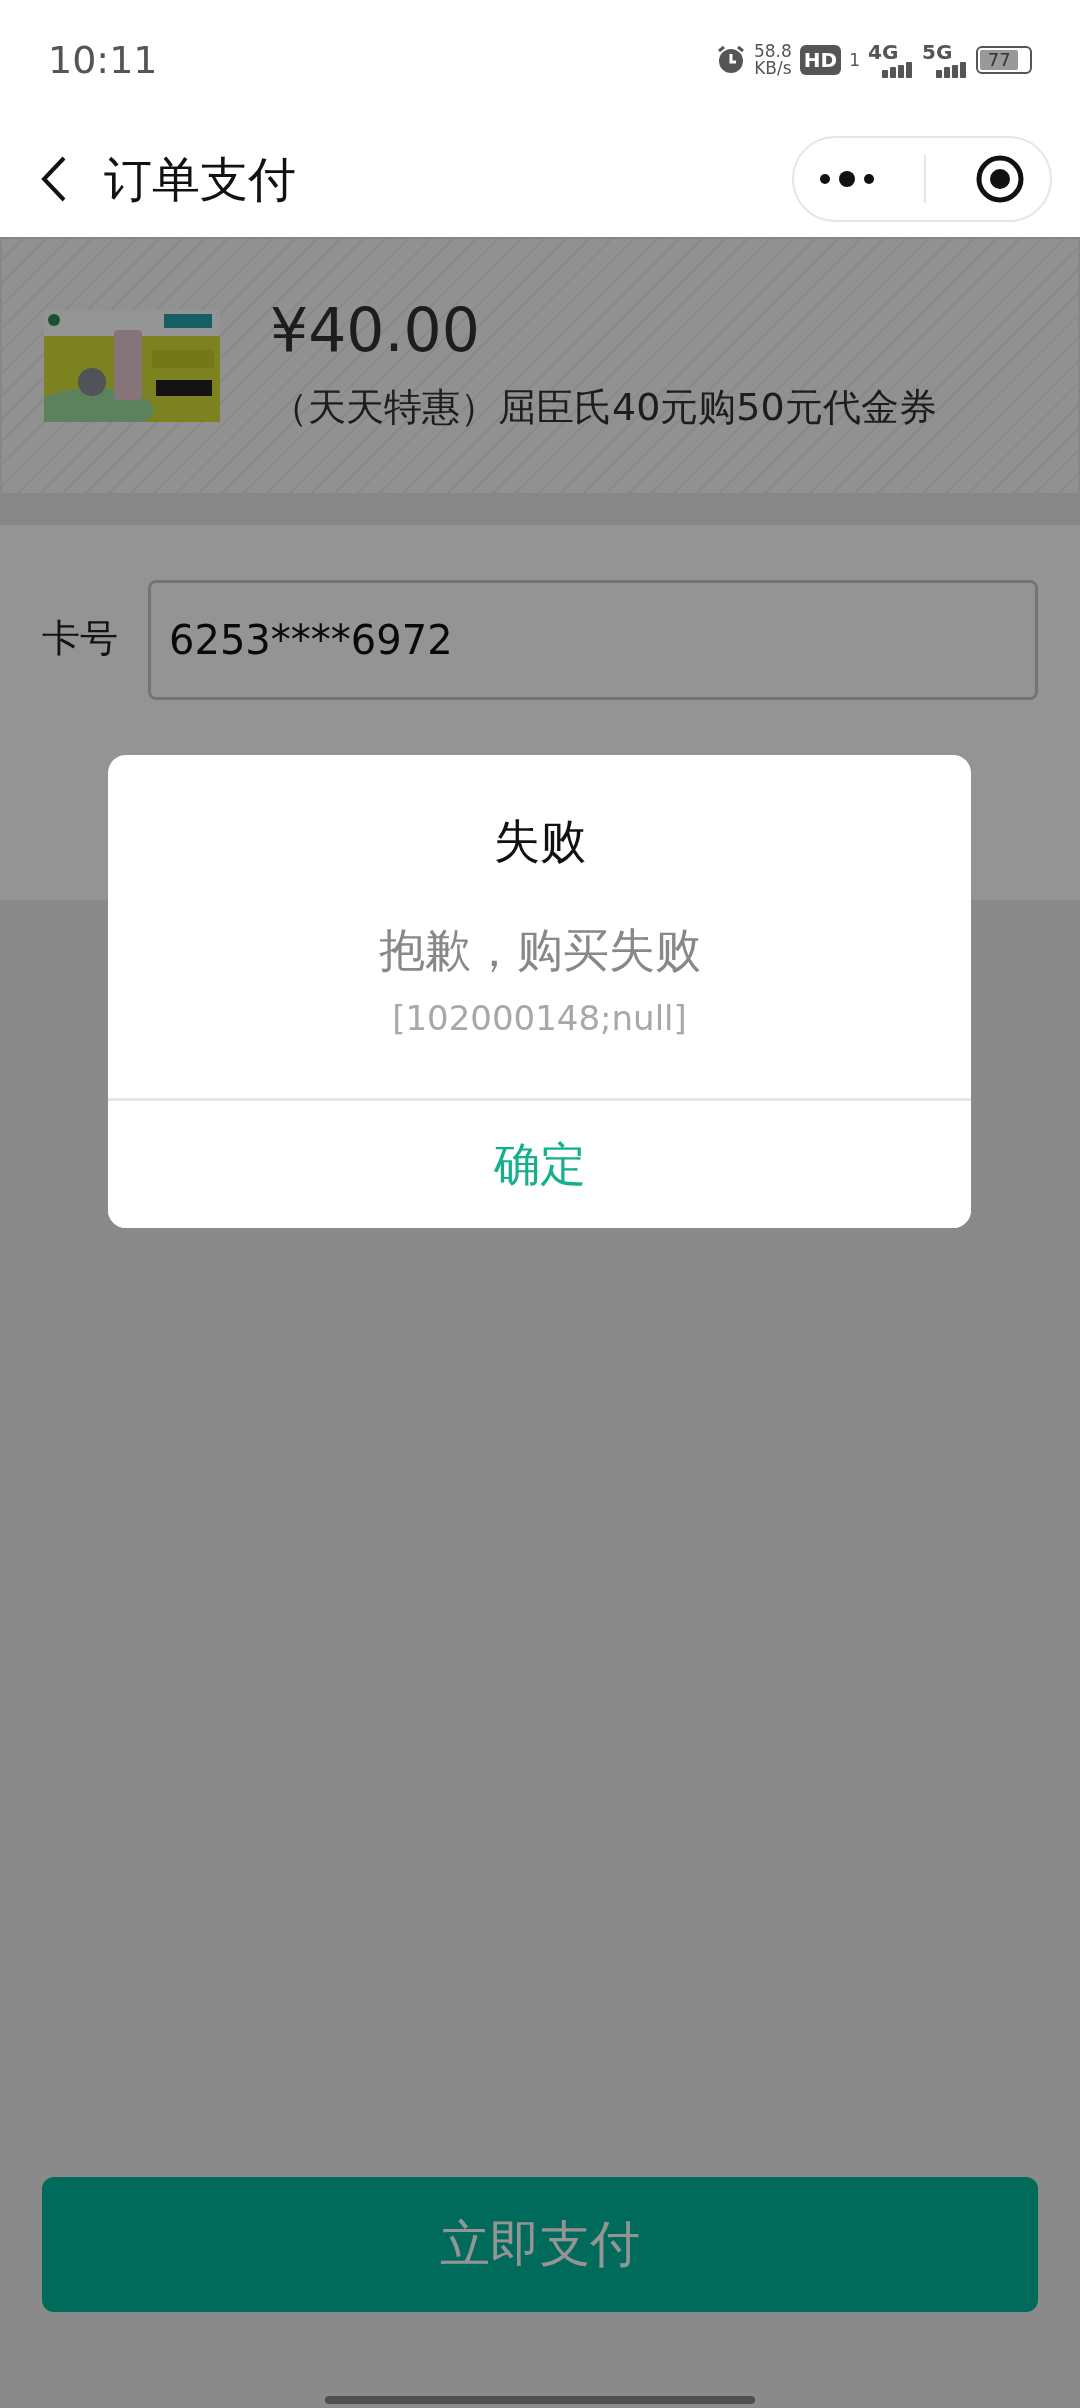  Describe the element at coordinates (54, 178) in the screenshot. I see `back-icon` at that location.